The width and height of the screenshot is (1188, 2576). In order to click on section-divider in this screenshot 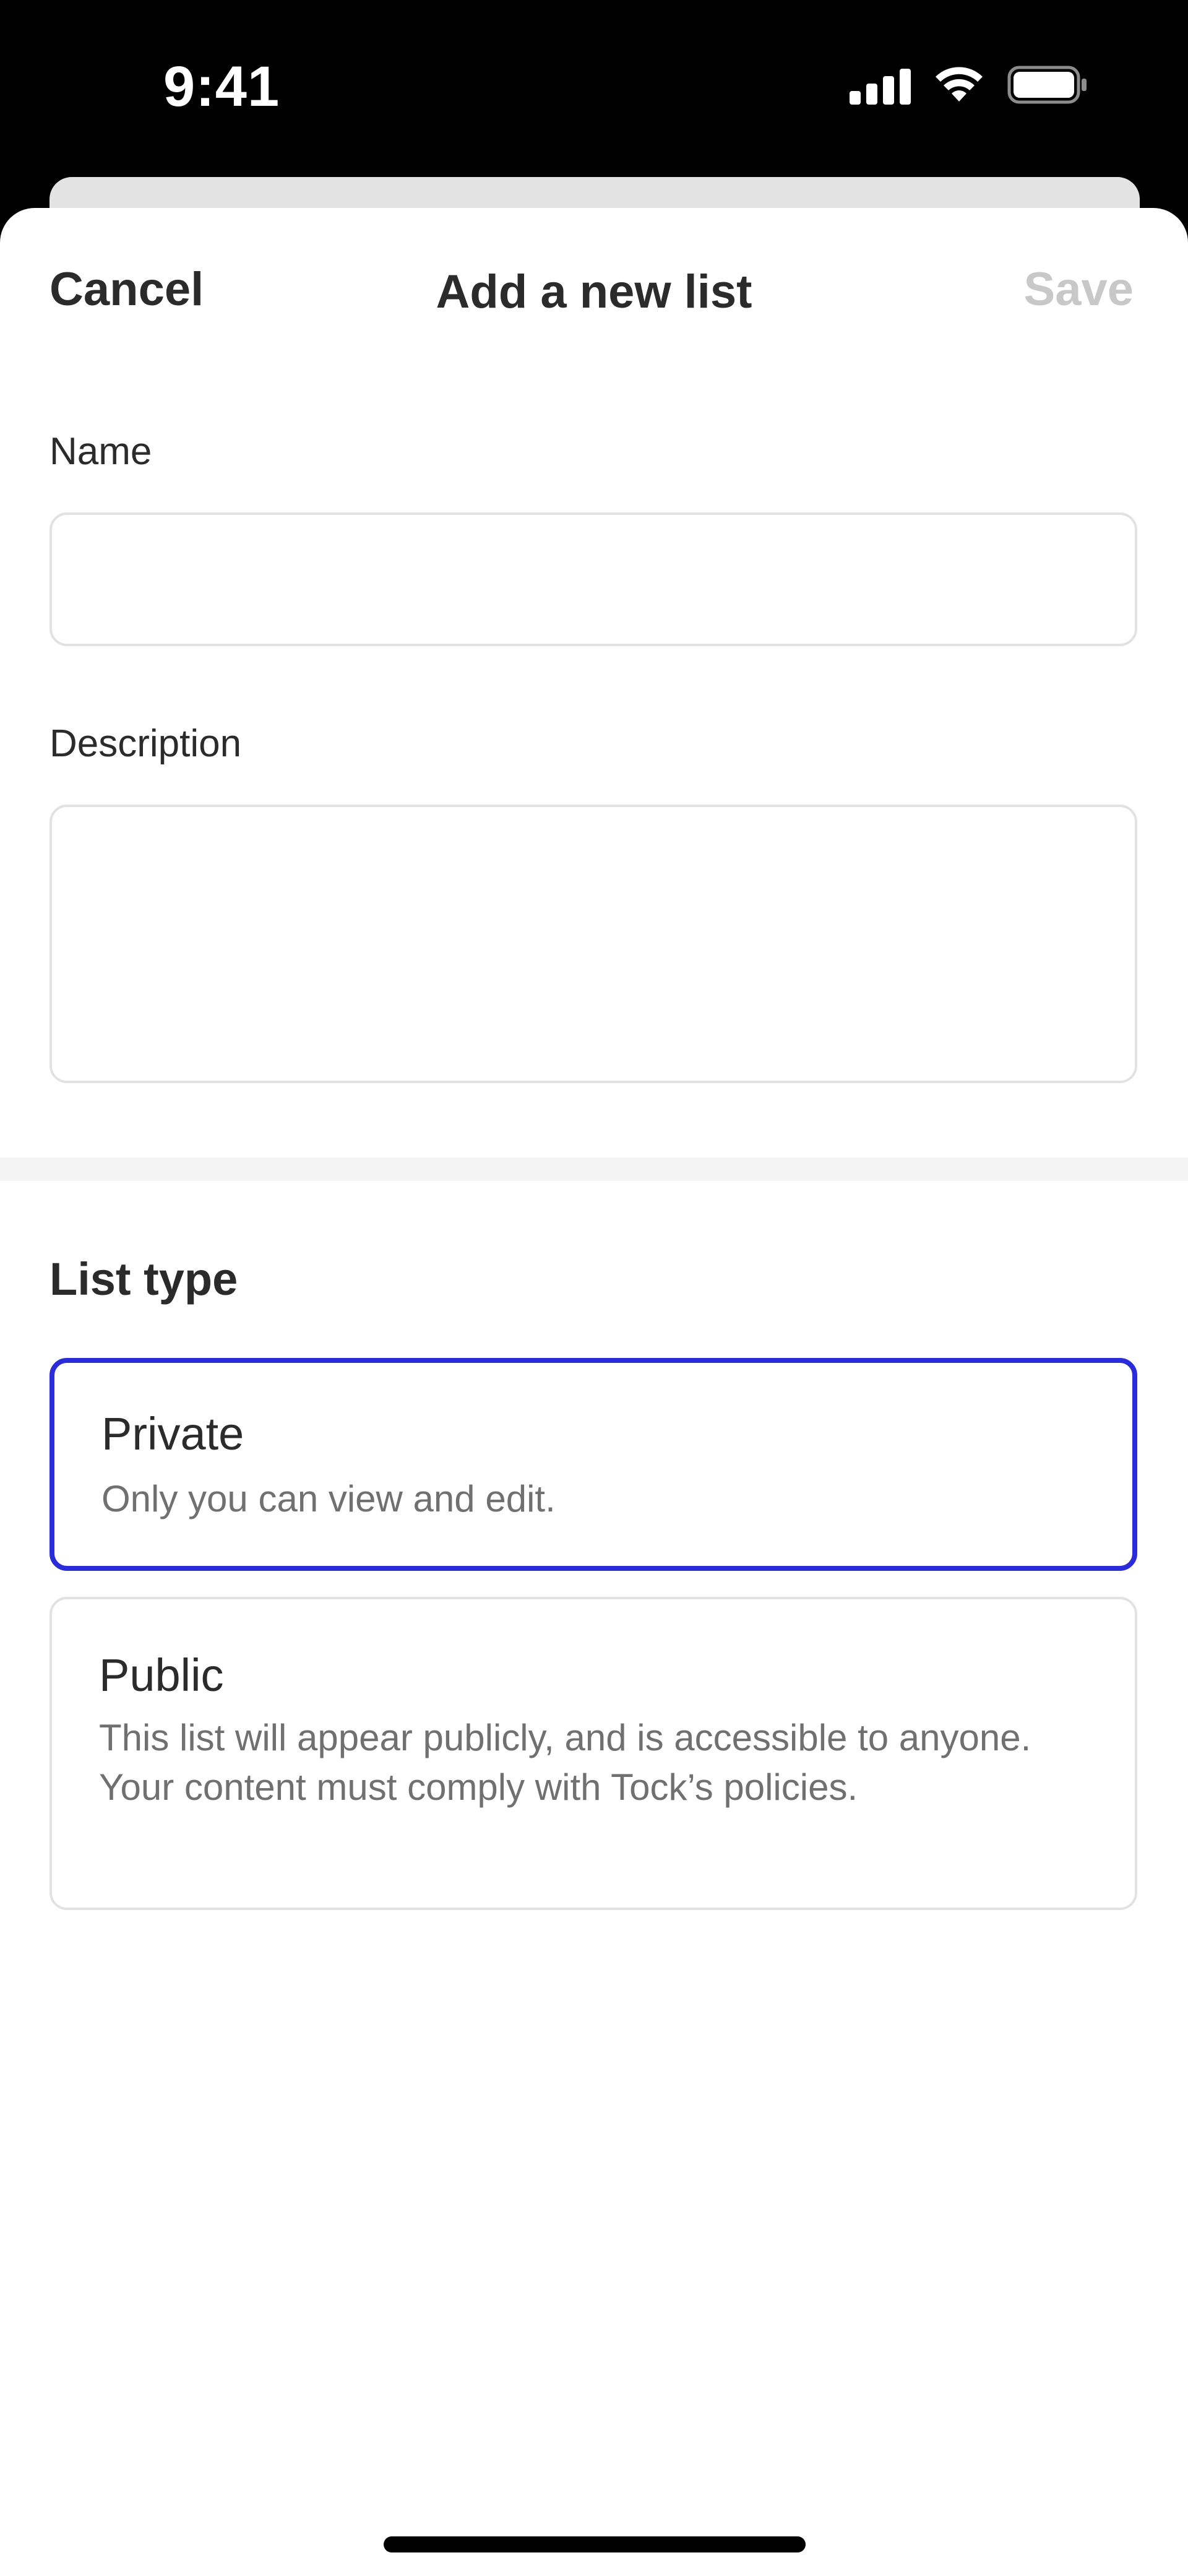, I will do `click(594, 1169)`.